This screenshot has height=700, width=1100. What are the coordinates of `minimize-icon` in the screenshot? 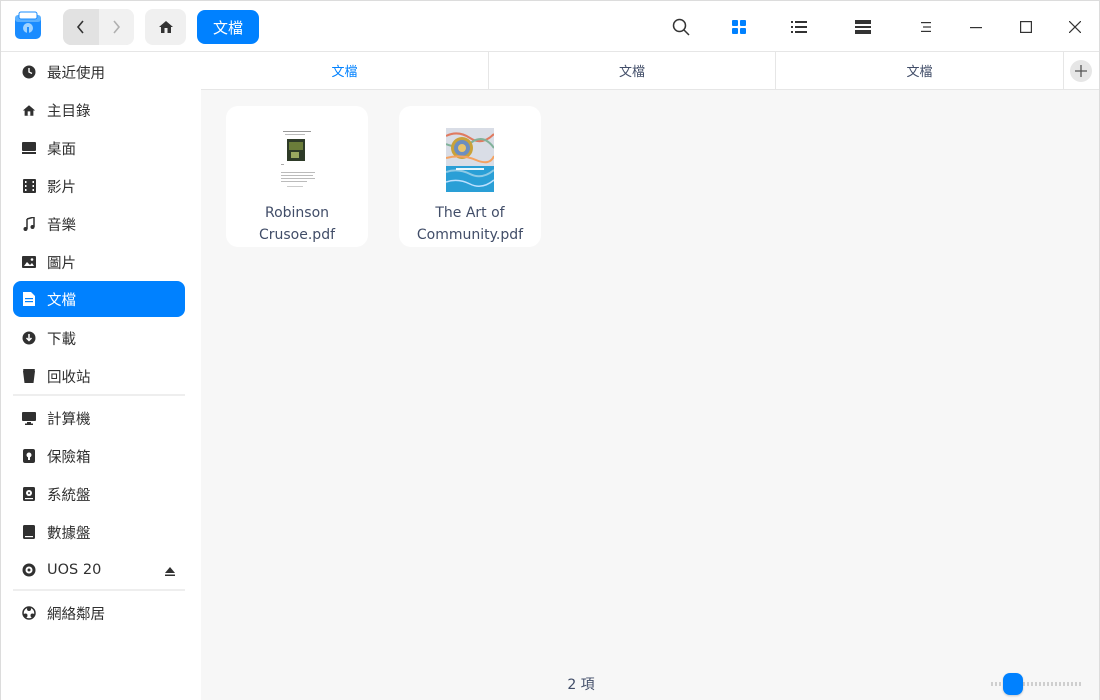 It's located at (976, 28).